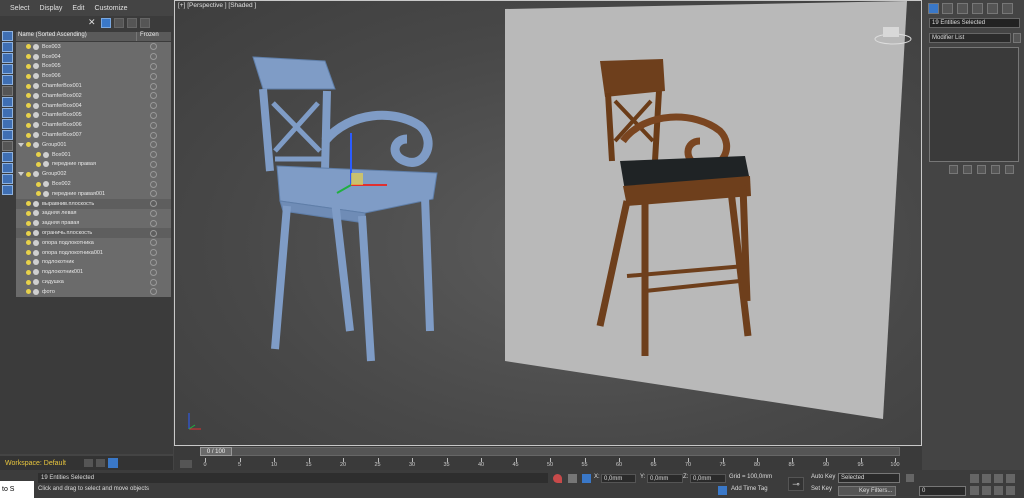 Image resolution: width=1024 pixels, height=498 pixels. I want to click on explorer-row: опора подлокотника001, so click(93, 252).